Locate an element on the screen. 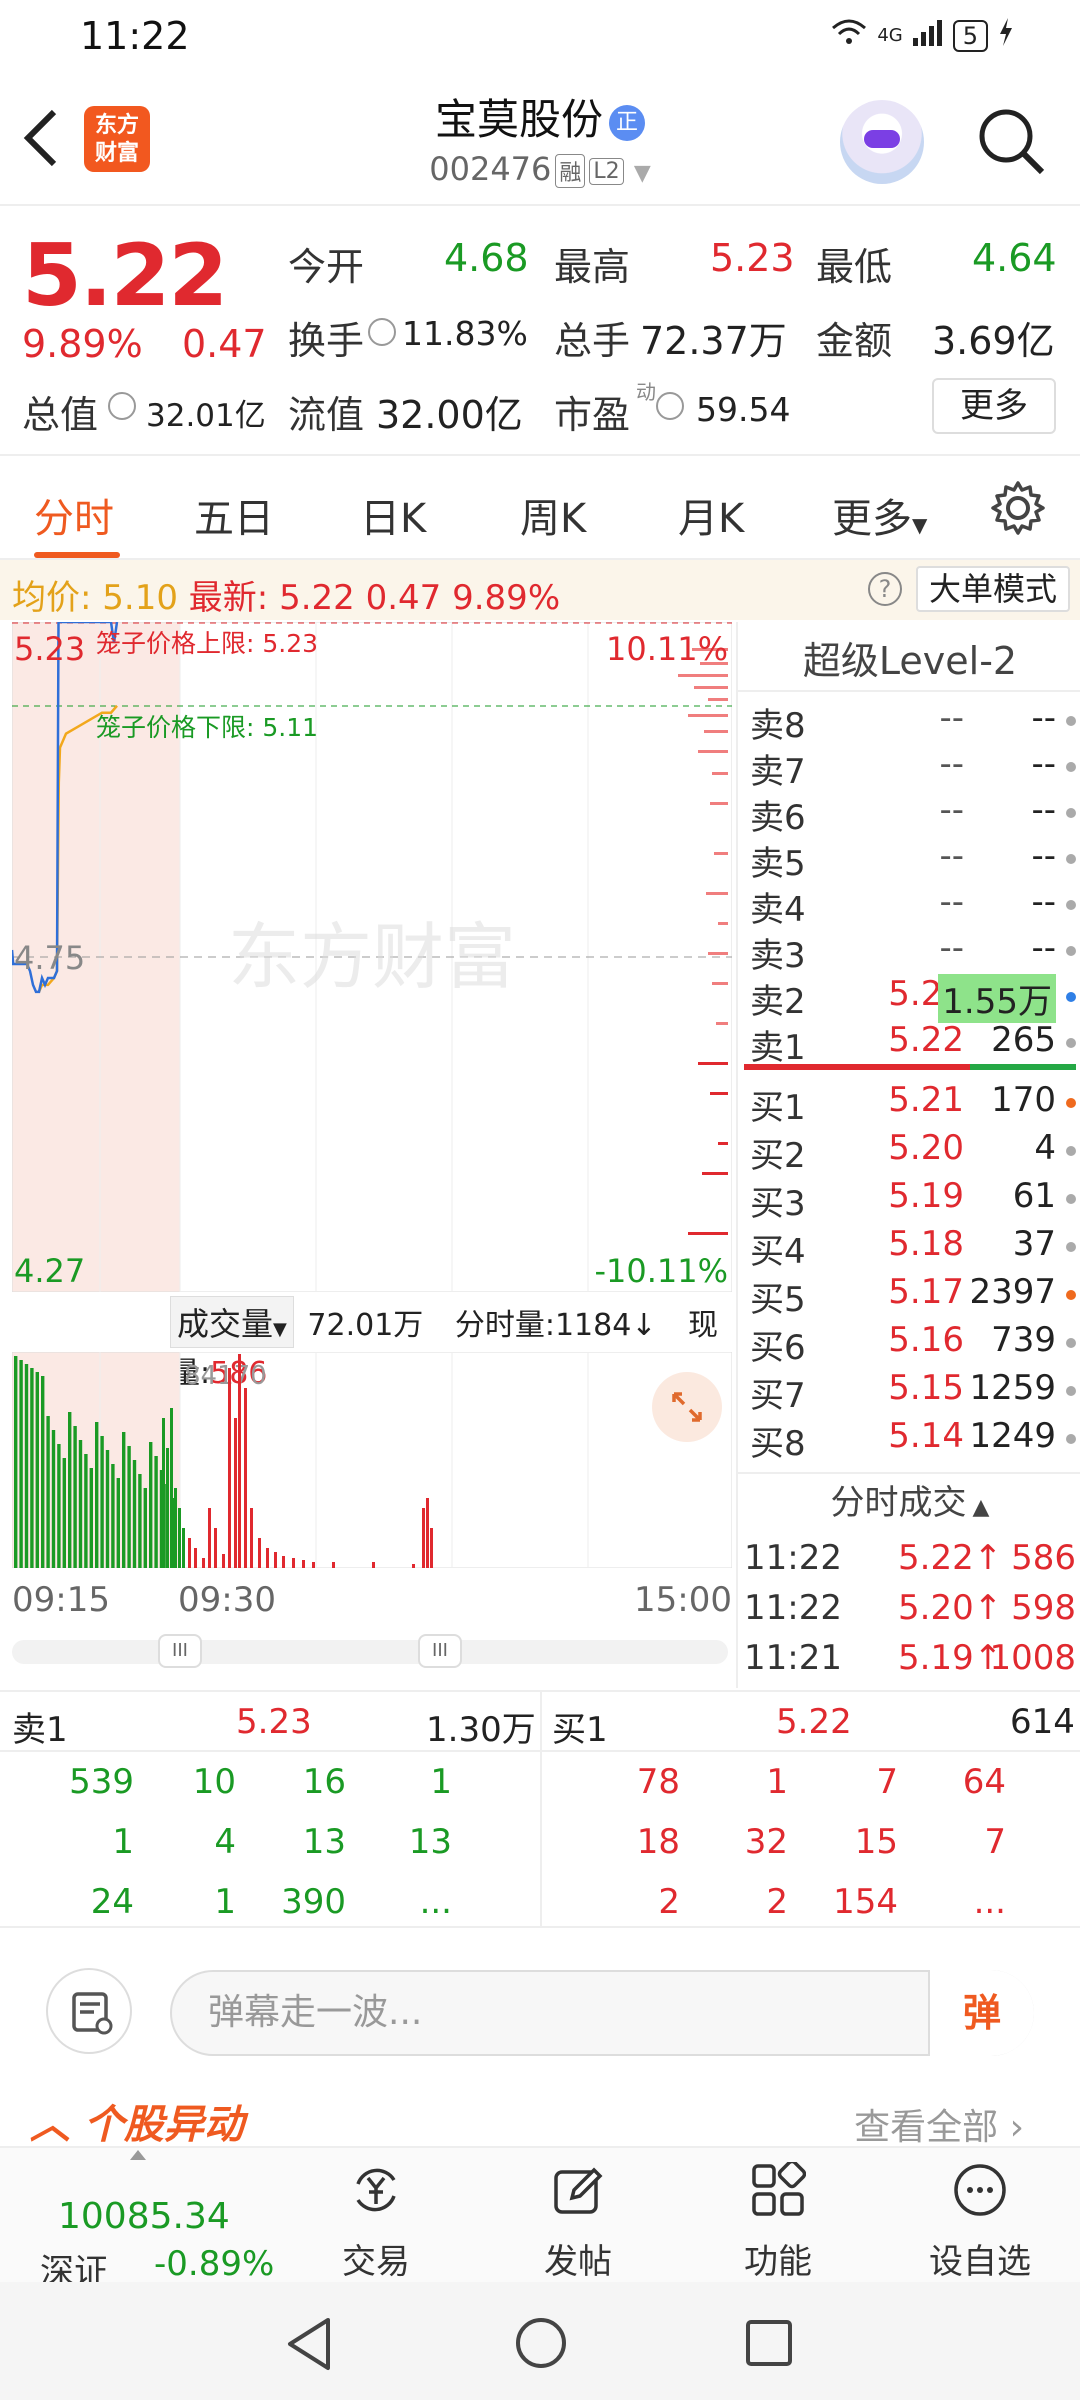 The image size is (1080, 2400). bid-volume: 4 is located at coordinates (1045, 1148).